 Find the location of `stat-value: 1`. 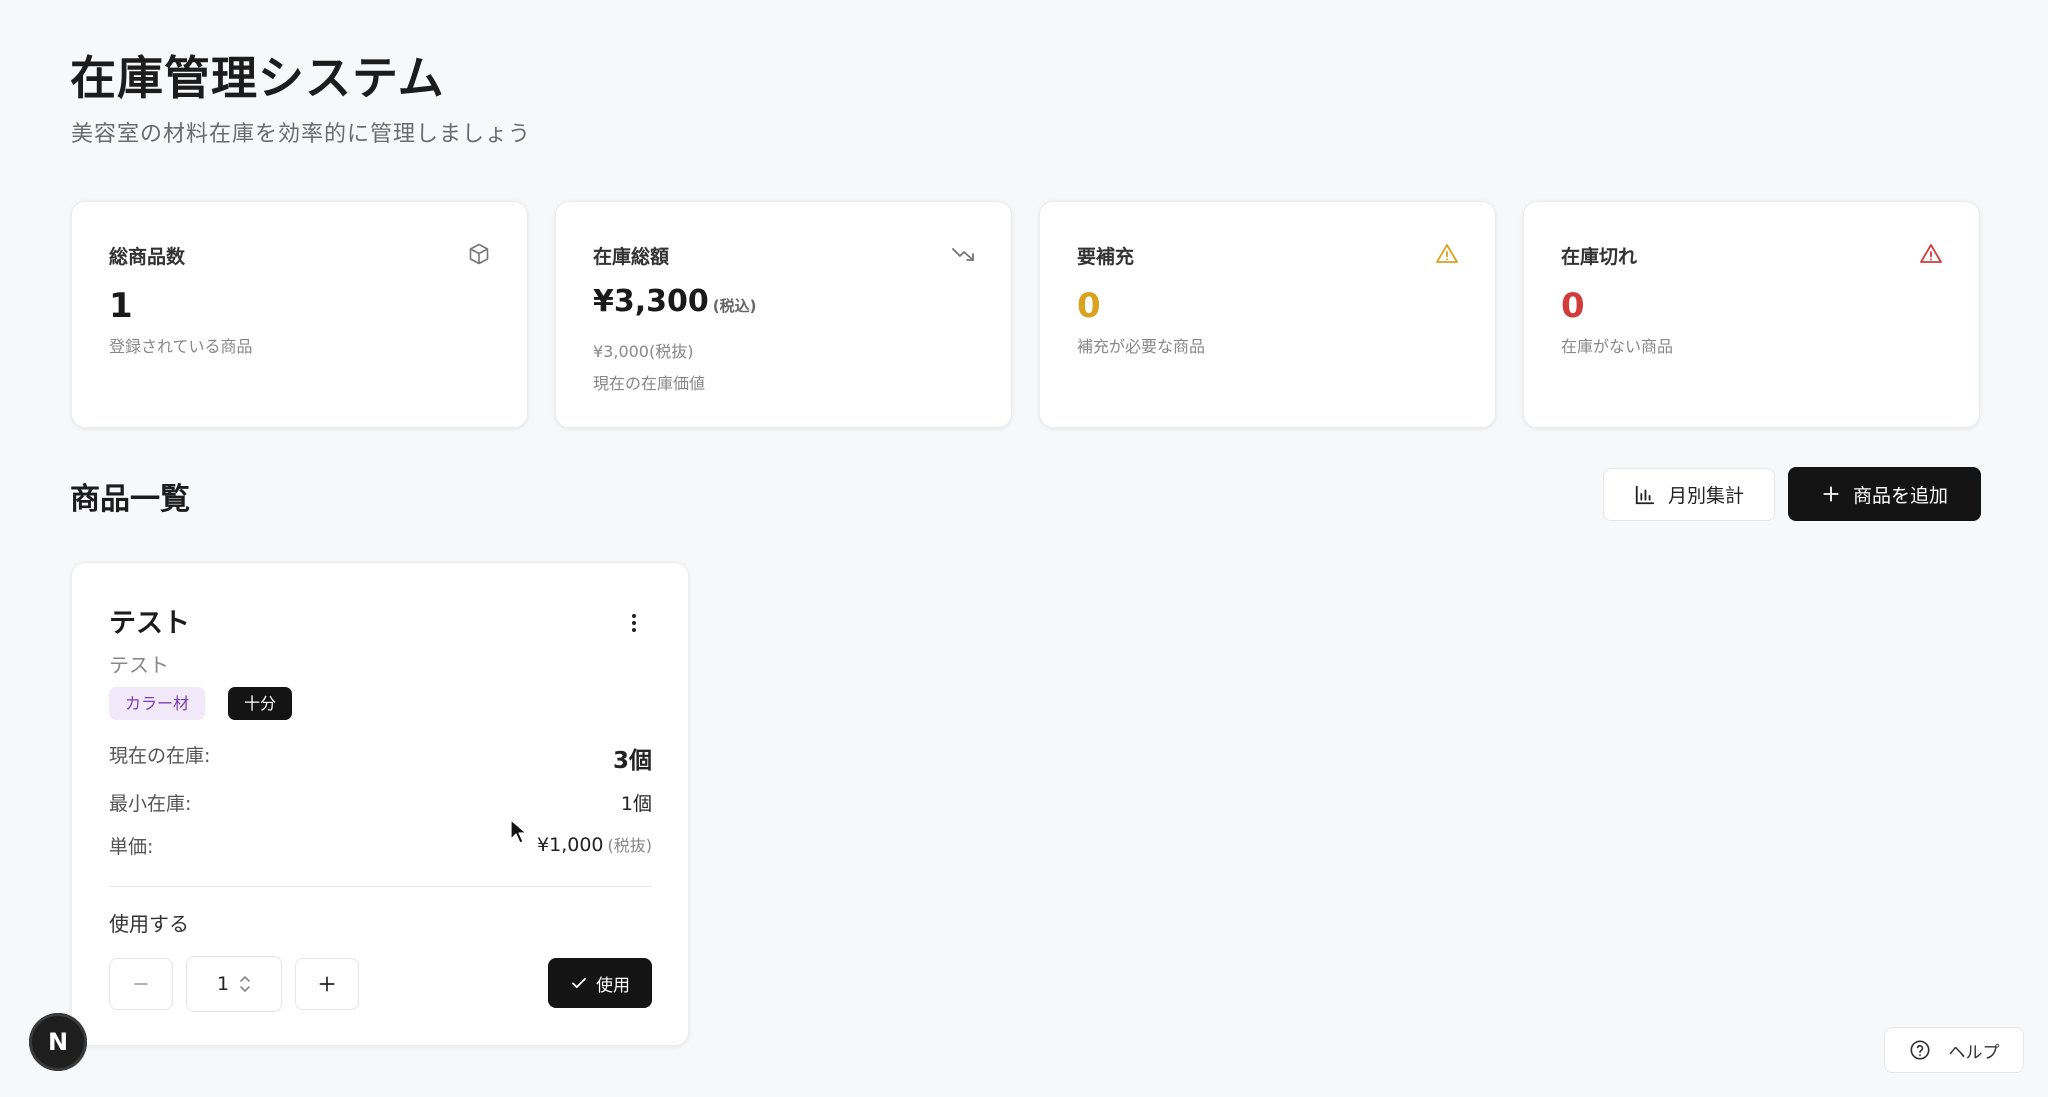

stat-value: 1 is located at coordinates (121, 306).